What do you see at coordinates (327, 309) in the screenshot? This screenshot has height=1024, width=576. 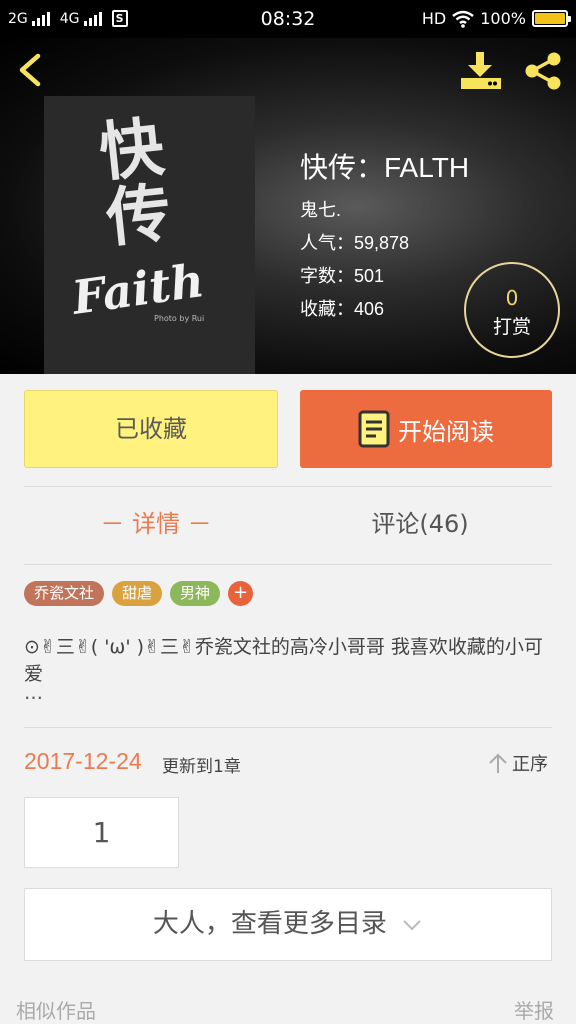 I see `favorites-label: 收藏：` at bounding box center [327, 309].